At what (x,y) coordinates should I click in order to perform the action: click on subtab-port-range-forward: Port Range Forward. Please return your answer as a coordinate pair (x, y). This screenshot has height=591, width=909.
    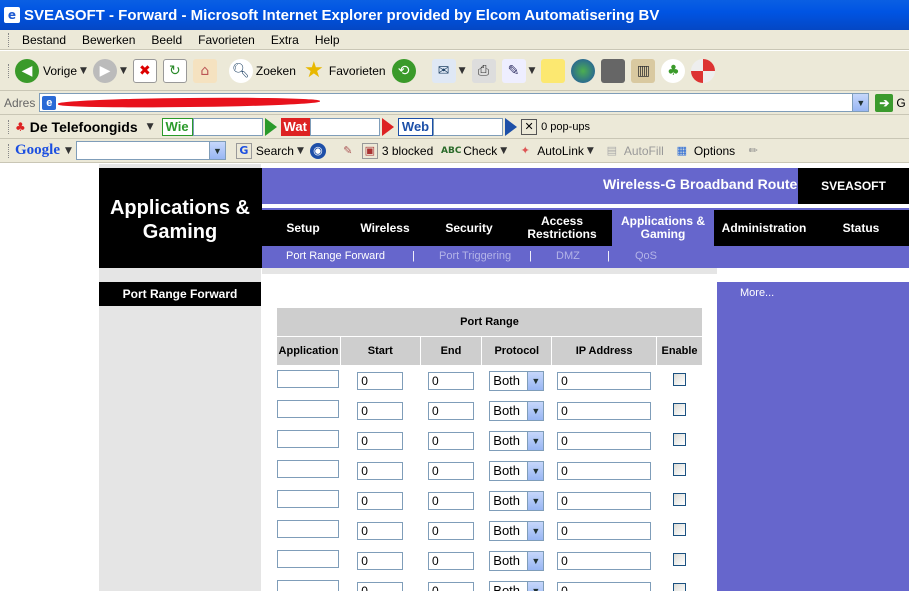
    Looking at the image, I should click on (335, 256).